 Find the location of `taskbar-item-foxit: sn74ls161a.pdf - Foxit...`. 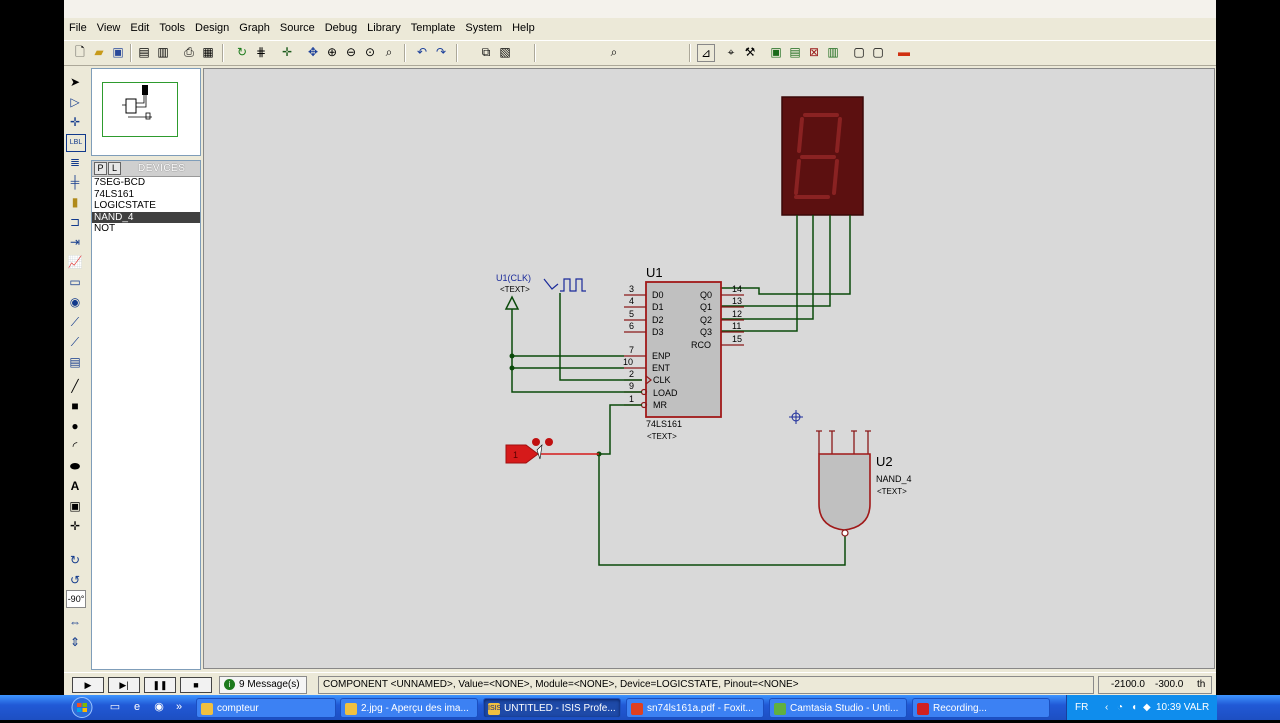

taskbar-item-foxit: sn74ls161a.pdf - Foxit... is located at coordinates (695, 708).